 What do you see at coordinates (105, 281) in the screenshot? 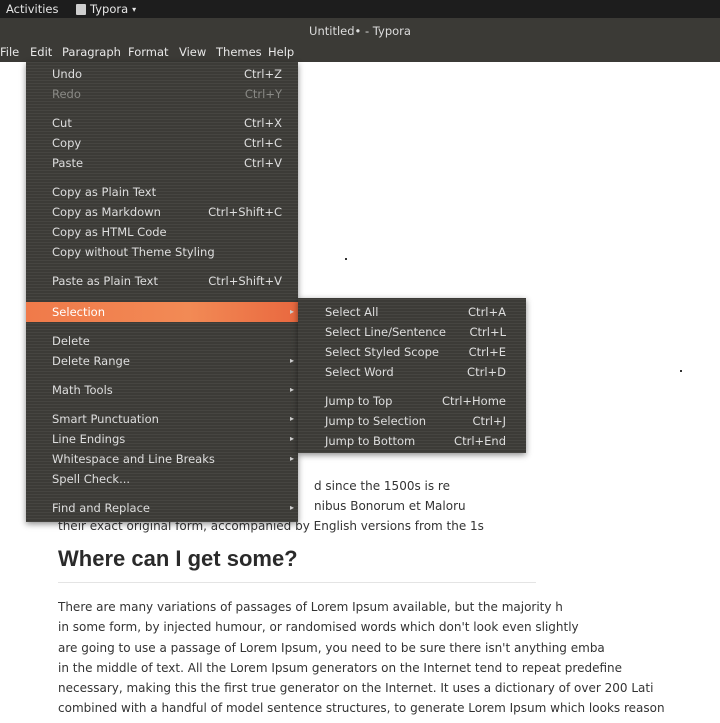
I see `menu-item-label: Paste as Plain Text` at bounding box center [105, 281].